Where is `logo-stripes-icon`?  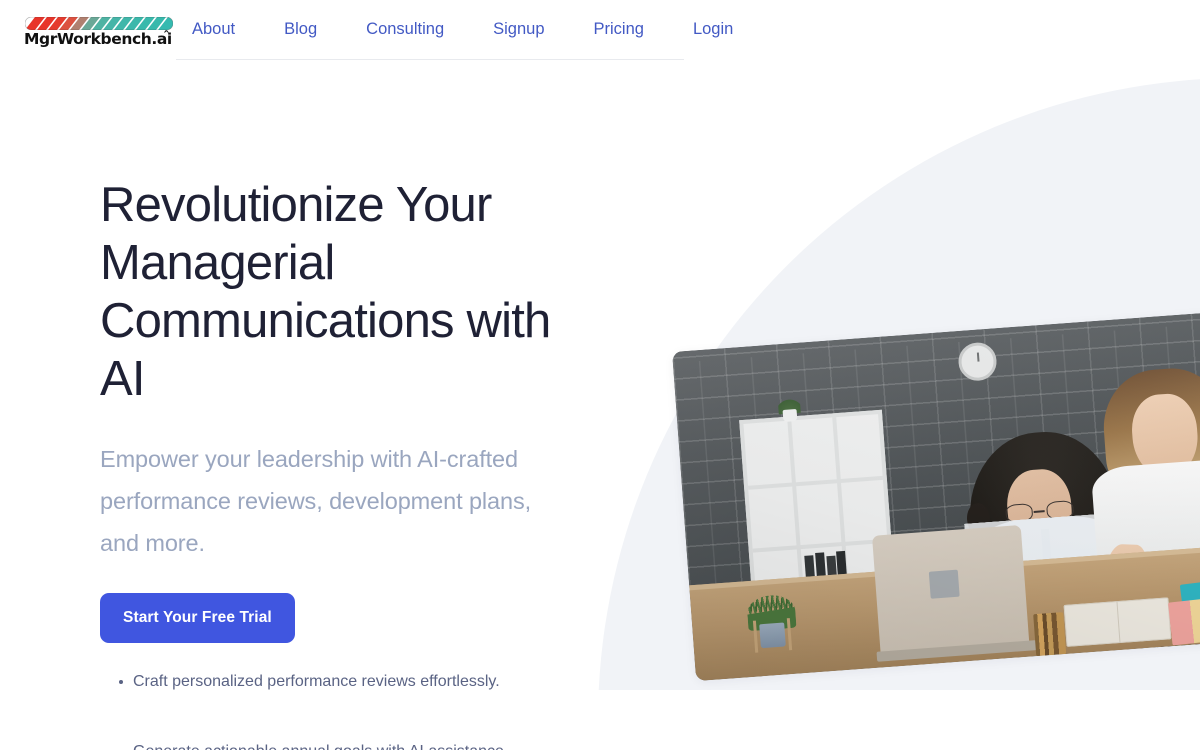 logo-stripes-icon is located at coordinates (99, 23).